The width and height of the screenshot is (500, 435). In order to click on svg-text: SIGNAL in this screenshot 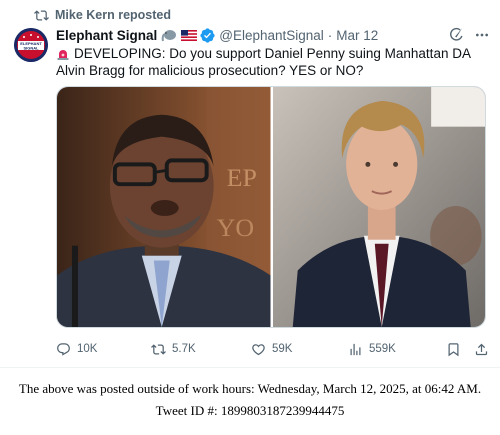, I will do `click(31, 47)`.